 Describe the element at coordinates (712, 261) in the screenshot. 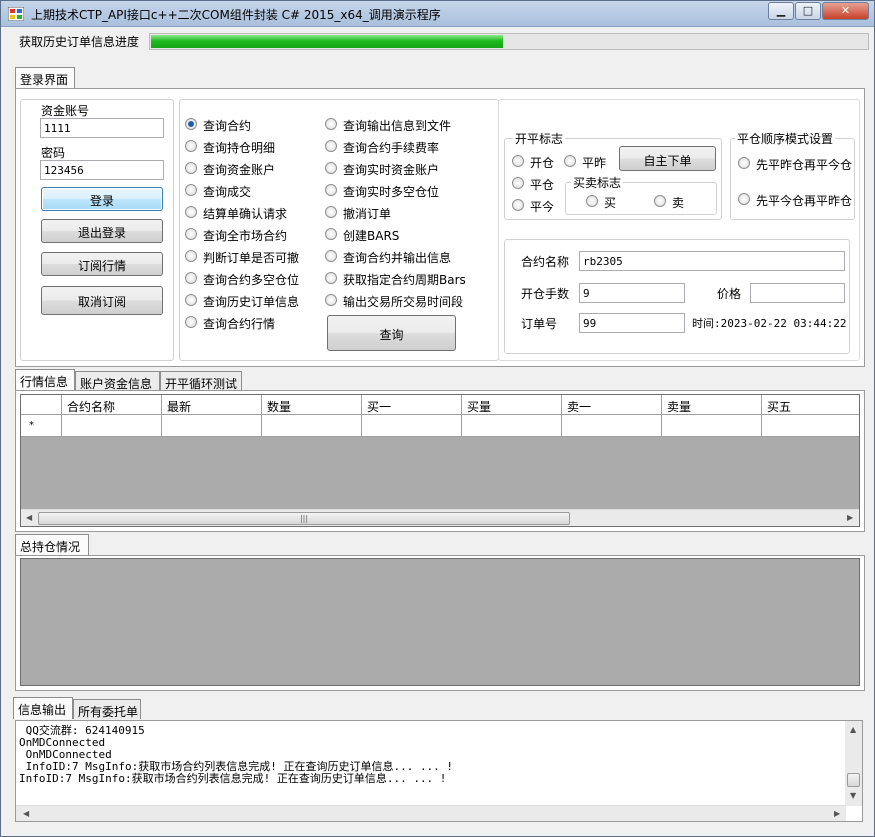

I see `contract-input: rb2305` at that location.